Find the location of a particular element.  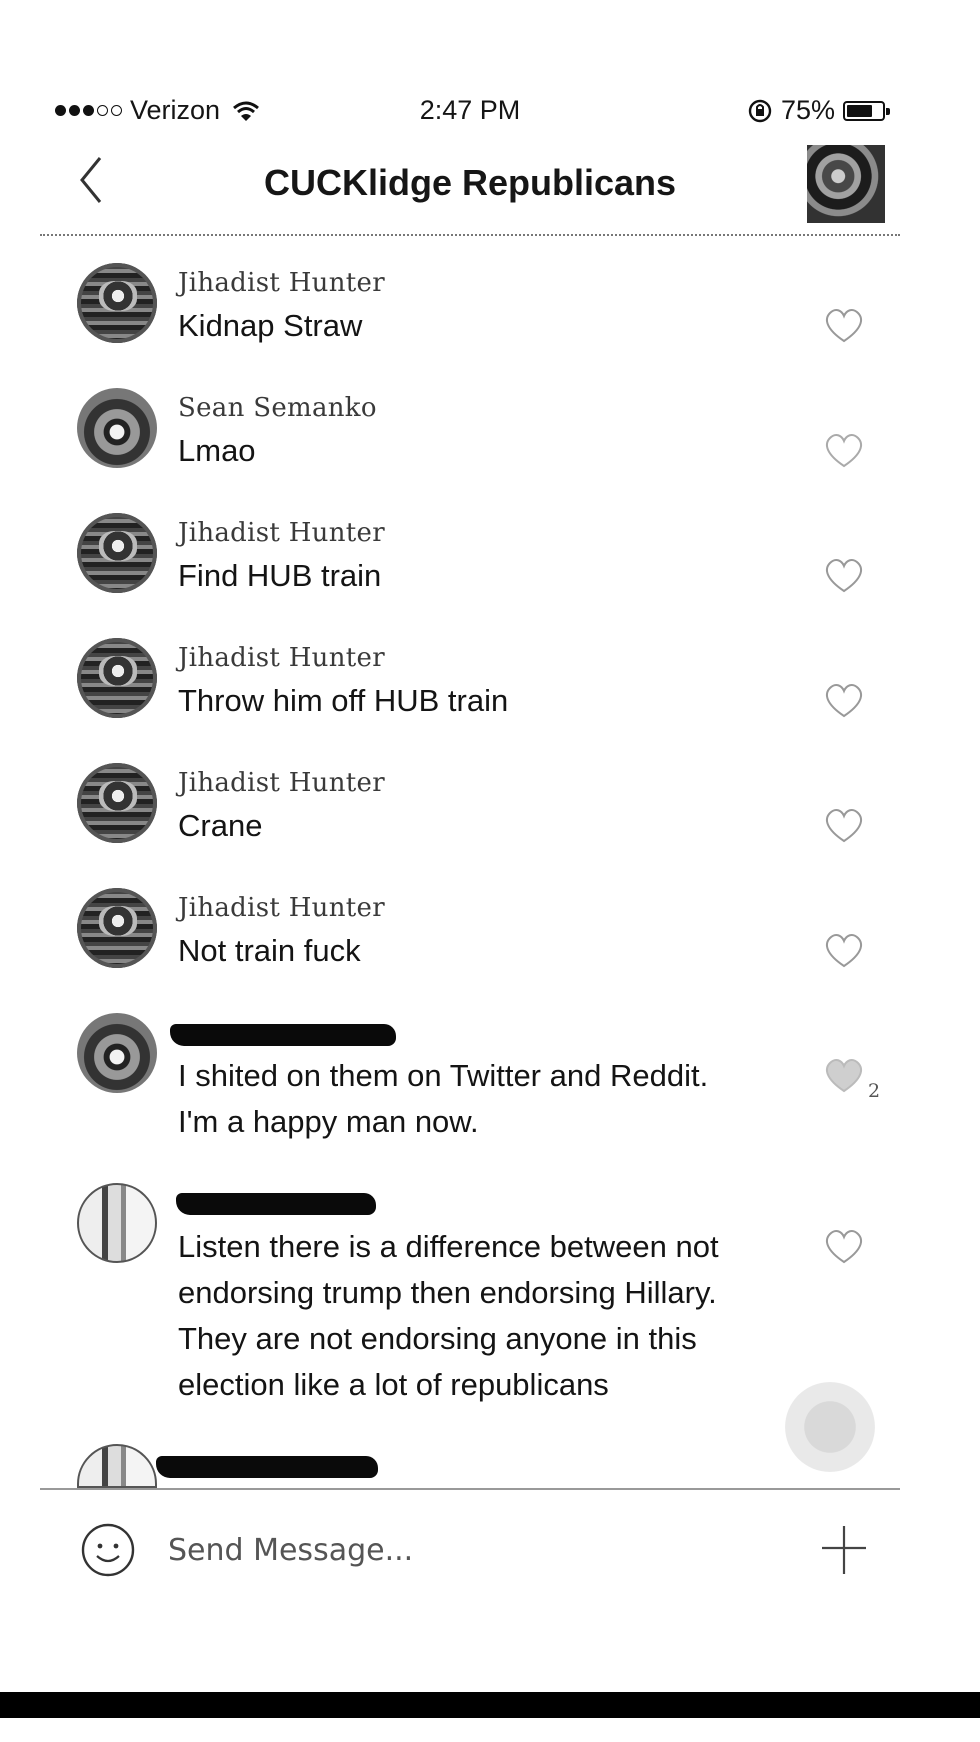

plus-icon is located at coordinates (844, 1550).